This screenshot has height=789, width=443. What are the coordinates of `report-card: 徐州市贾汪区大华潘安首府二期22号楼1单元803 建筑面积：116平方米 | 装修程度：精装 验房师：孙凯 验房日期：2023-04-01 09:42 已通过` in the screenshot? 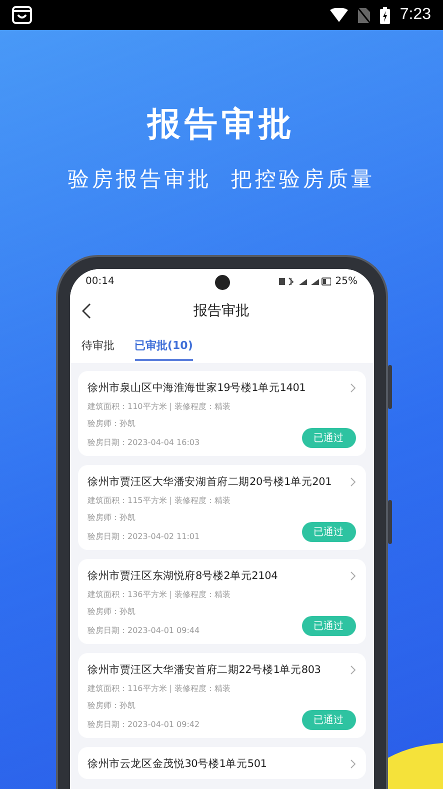 It's located at (222, 695).